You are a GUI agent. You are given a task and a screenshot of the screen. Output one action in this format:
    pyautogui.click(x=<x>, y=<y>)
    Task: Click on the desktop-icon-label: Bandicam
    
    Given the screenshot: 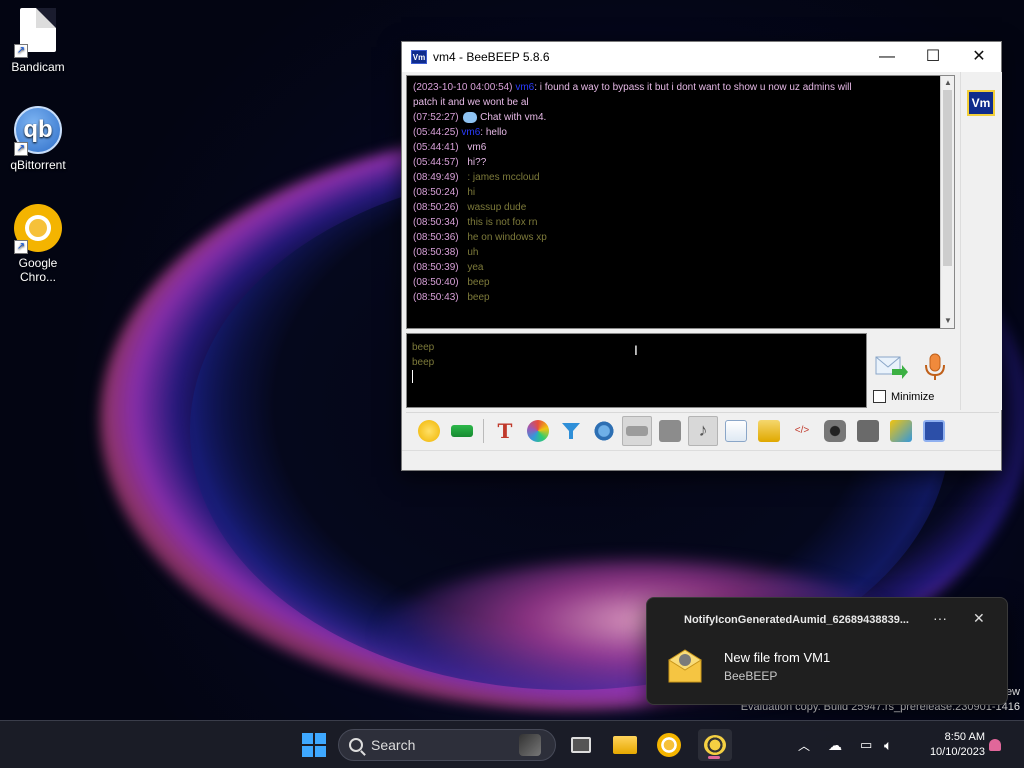 What is the action you would take?
    pyautogui.click(x=38, y=67)
    